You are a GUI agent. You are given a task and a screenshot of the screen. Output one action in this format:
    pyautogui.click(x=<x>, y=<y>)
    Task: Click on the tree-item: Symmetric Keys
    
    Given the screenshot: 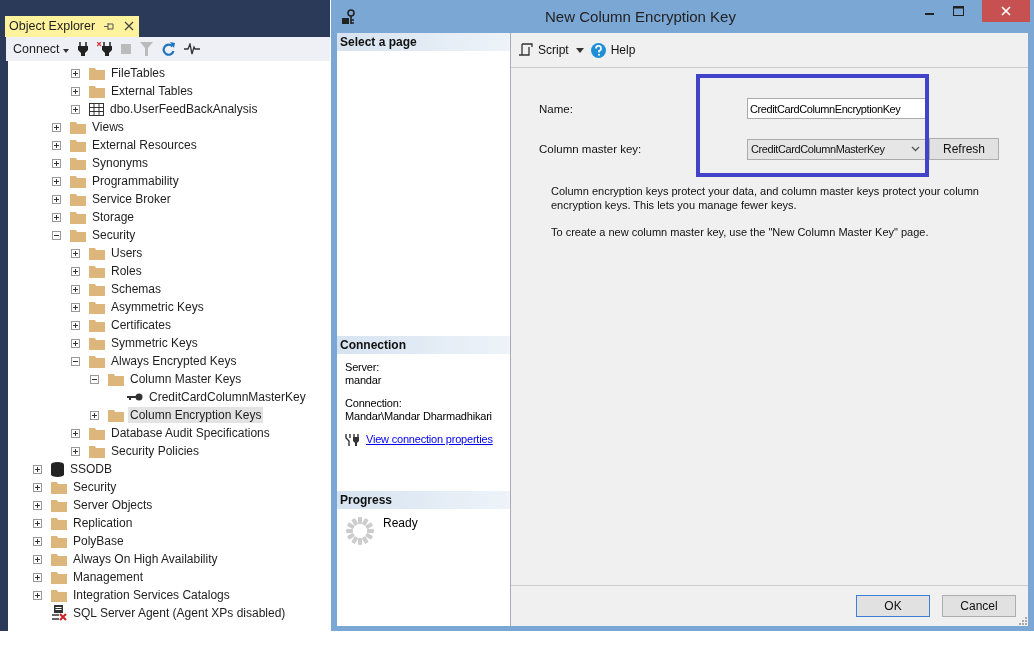 What is the action you would take?
    pyautogui.click(x=154, y=343)
    